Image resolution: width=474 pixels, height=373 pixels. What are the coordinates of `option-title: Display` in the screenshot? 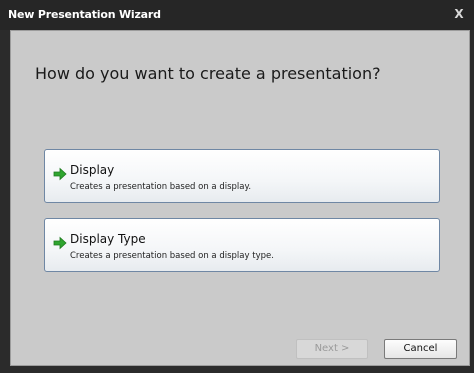 It's located at (92, 170).